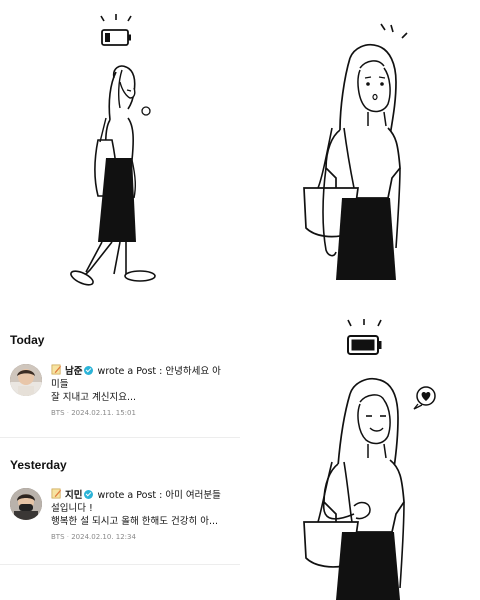 This screenshot has height=600, width=480. Describe the element at coordinates (60, 384) in the screenshot. I see `post-excerpt-line2: 미들` at that location.